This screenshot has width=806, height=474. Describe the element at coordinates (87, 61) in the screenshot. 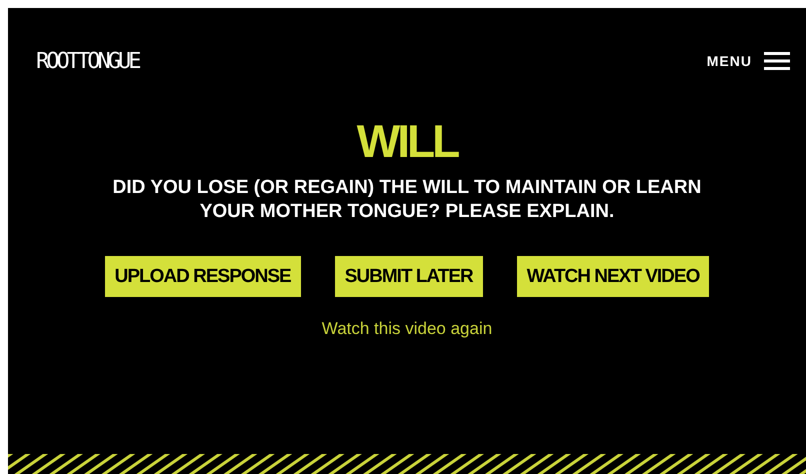

I see `logo: ROOTTONGUE` at that location.